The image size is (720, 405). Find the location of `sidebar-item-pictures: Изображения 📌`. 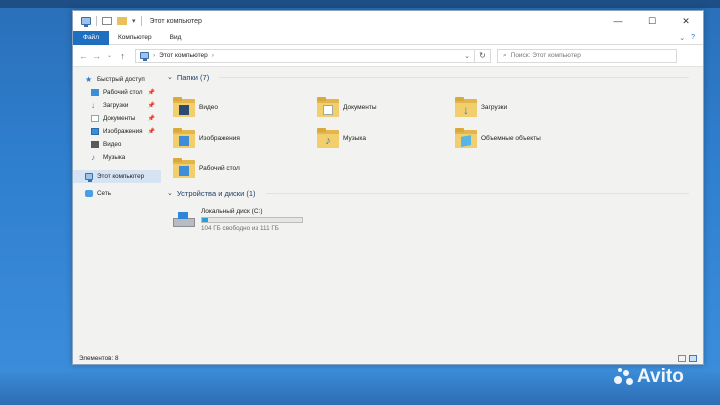

sidebar-item-pictures: Изображения 📌 is located at coordinates (117, 131).